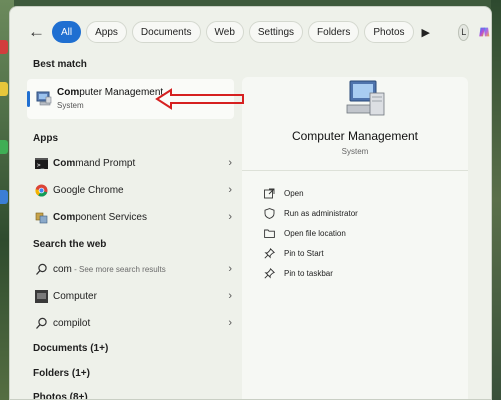  Describe the element at coordinates (304, 253) in the screenshot. I see `action-label: Pin to Start` at that location.